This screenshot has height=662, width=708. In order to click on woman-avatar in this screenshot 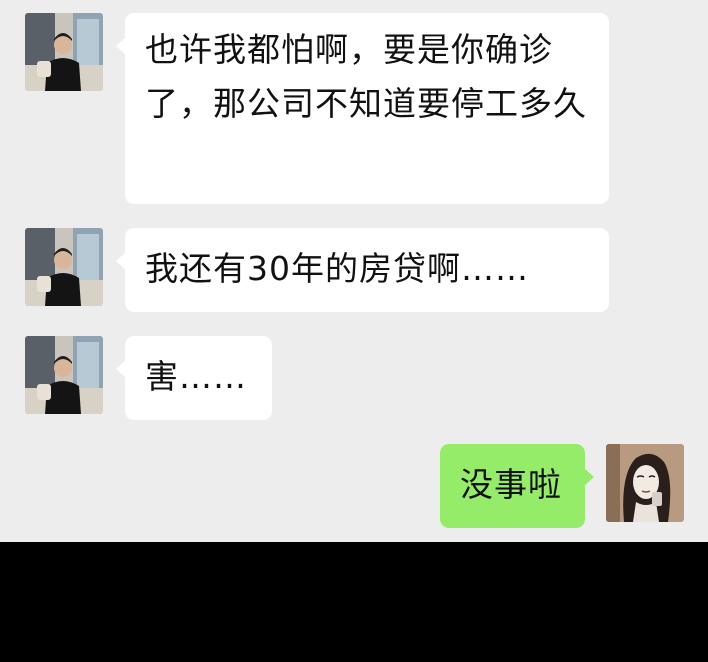, I will do `click(645, 483)`.